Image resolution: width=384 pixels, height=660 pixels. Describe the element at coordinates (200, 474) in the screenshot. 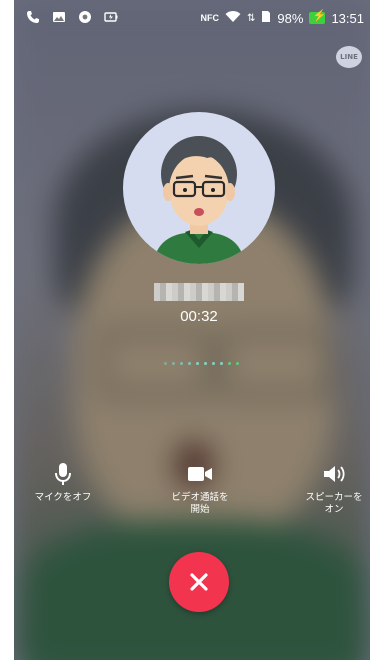

I see `video-camera-icon` at that location.